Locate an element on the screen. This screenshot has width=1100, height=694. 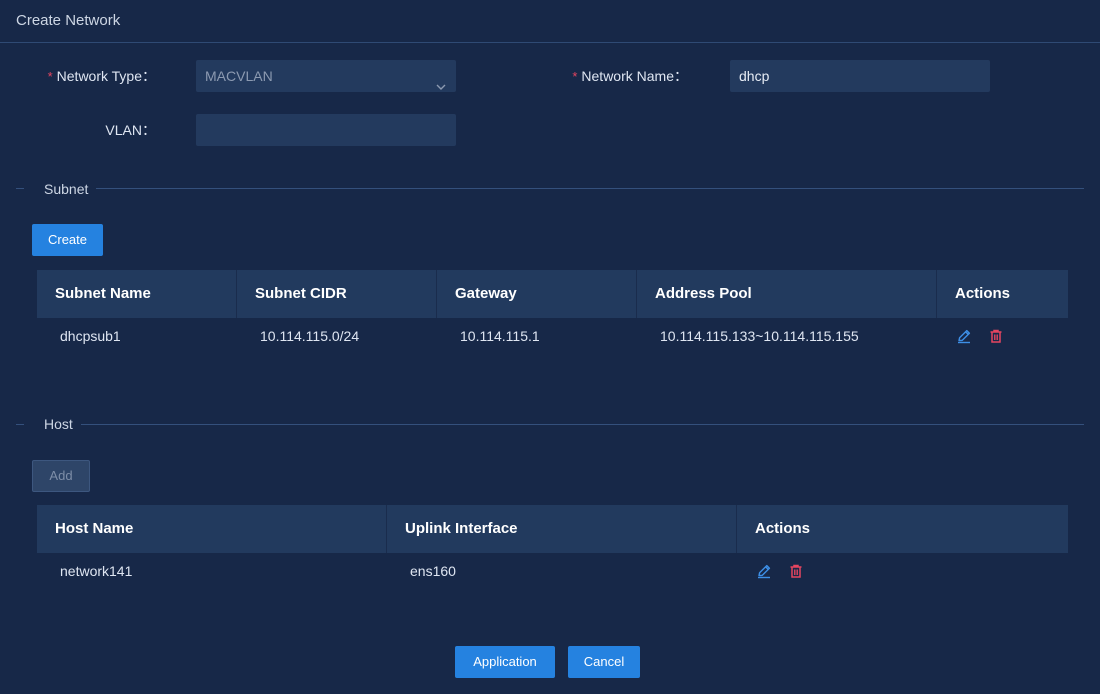
vlan-label-text: VLAN： is located at coordinates (130, 130).